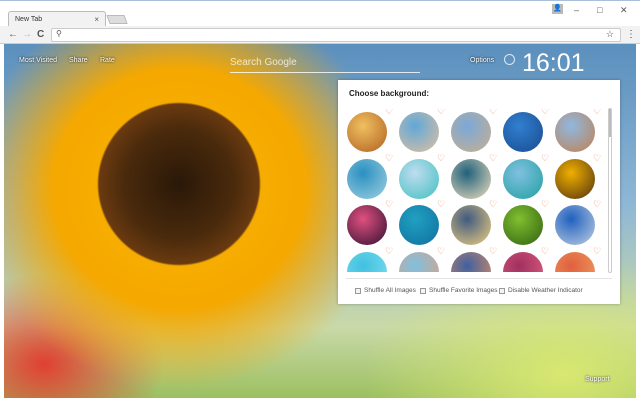 The height and width of the screenshot is (400, 640). Describe the element at coordinates (390, 290) in the screenshot. I see `option-label: Shuffle All Images` at that location.